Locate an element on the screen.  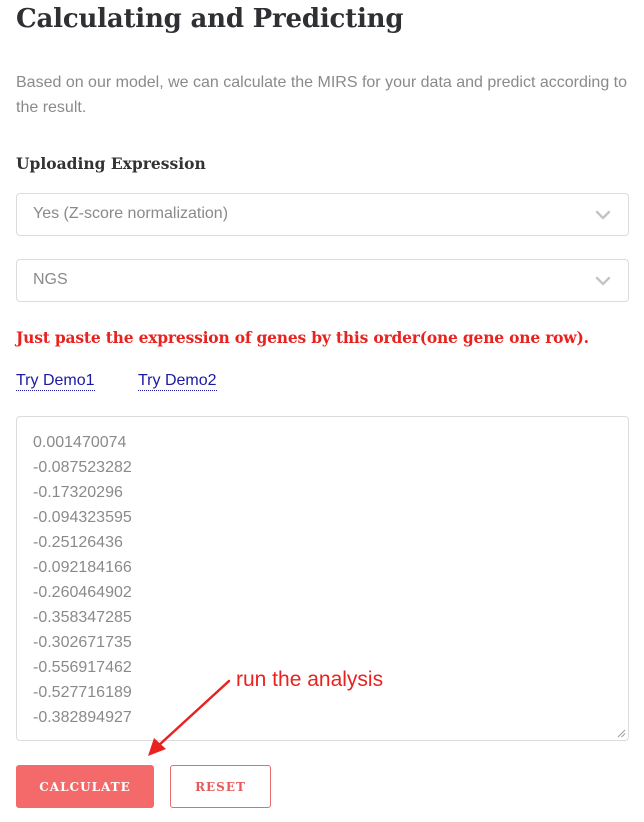
expression-value: 0.001470074 is located at coordinates (80, 442).